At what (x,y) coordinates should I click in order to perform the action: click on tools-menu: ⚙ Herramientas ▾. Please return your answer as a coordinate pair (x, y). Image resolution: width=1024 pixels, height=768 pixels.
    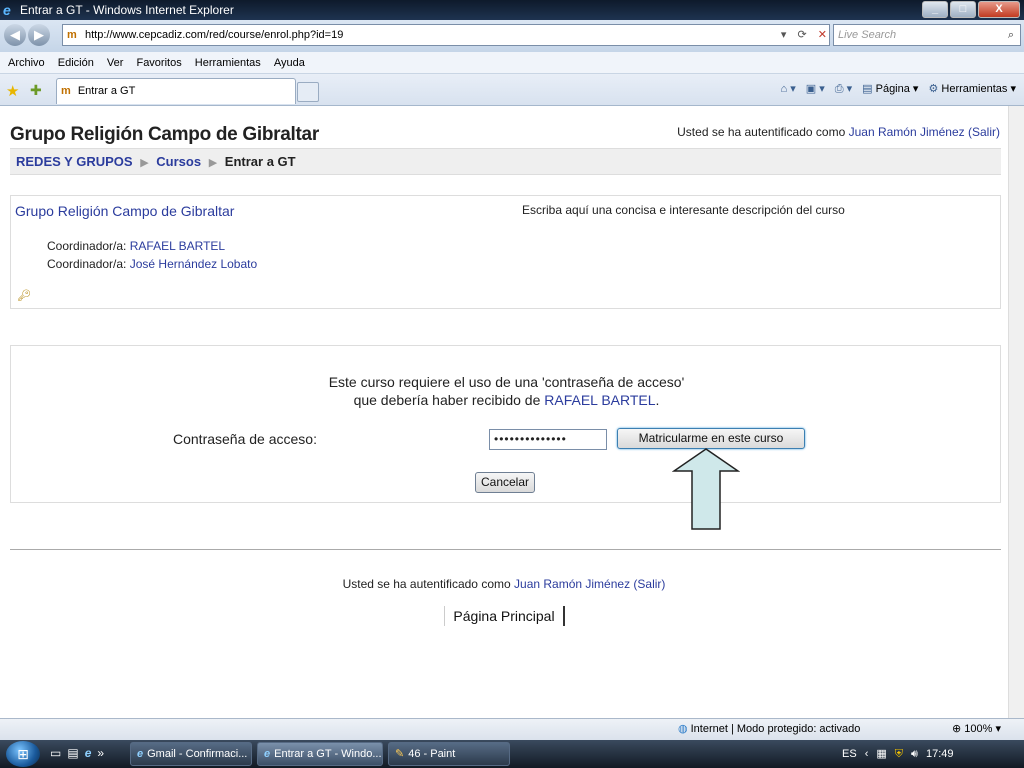
    Looking at the image, I should click on (972, 89).